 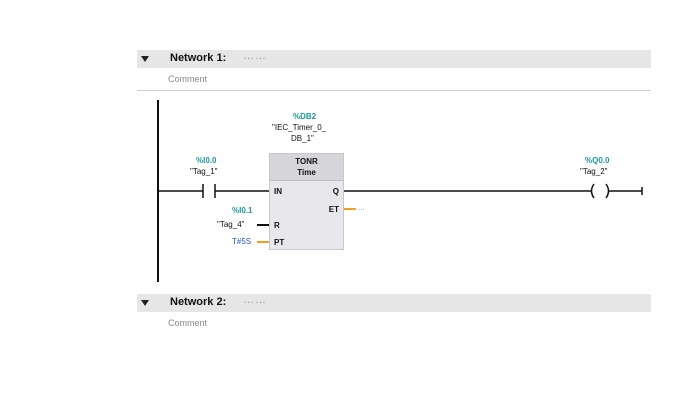 What do you see at coordinates (597, 160) in the screenshot?
I see `coil-address: %Q0.0` at bounding box center [597, 160].